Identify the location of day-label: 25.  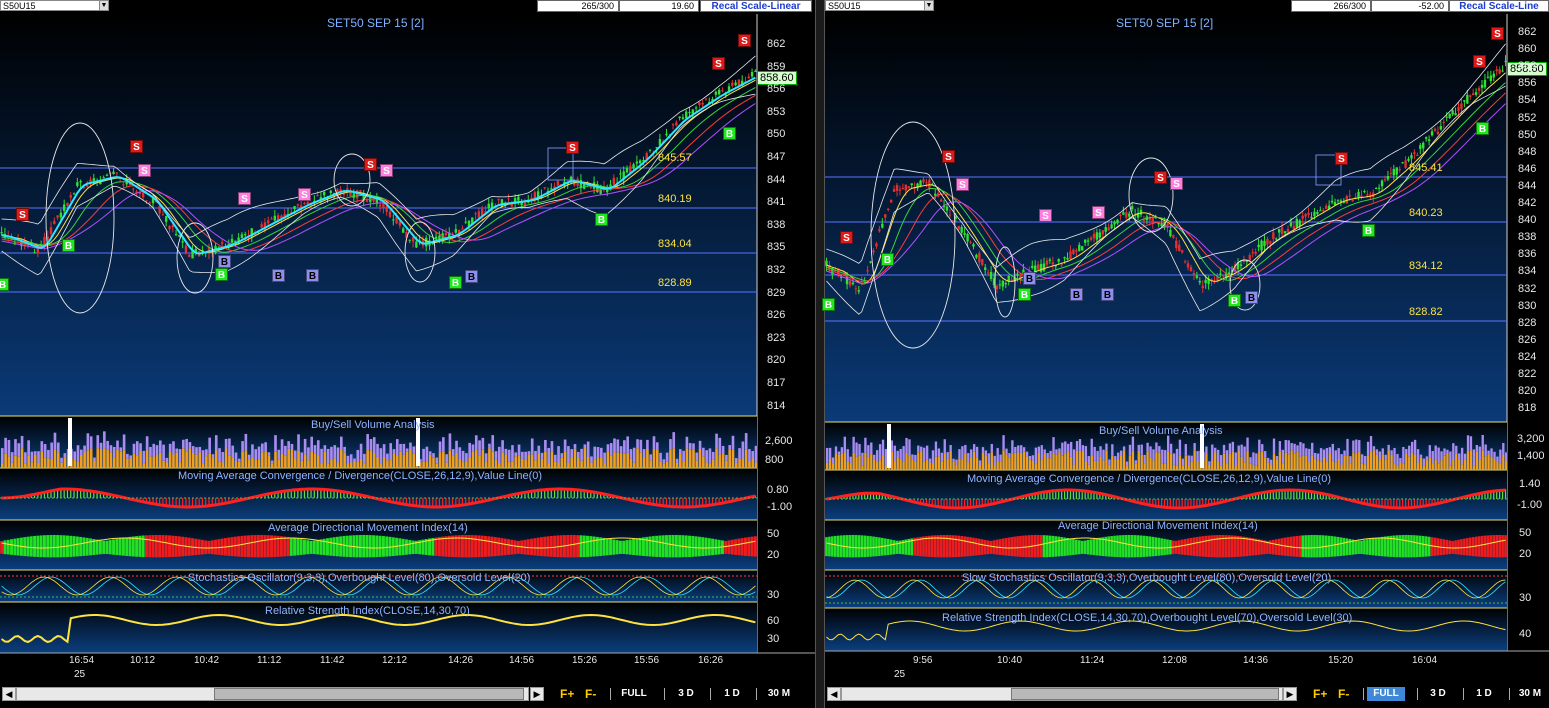
(900, 674).